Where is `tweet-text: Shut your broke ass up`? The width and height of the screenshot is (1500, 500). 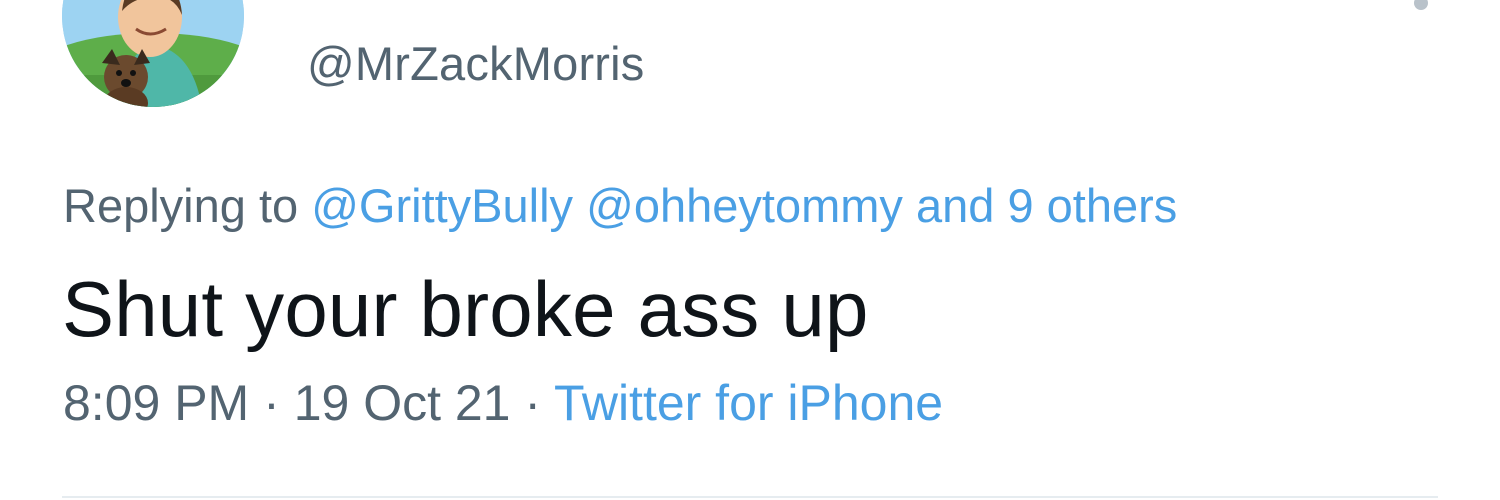
tweet-text: Shut your broke ass up is located at coordinates (465, 309).